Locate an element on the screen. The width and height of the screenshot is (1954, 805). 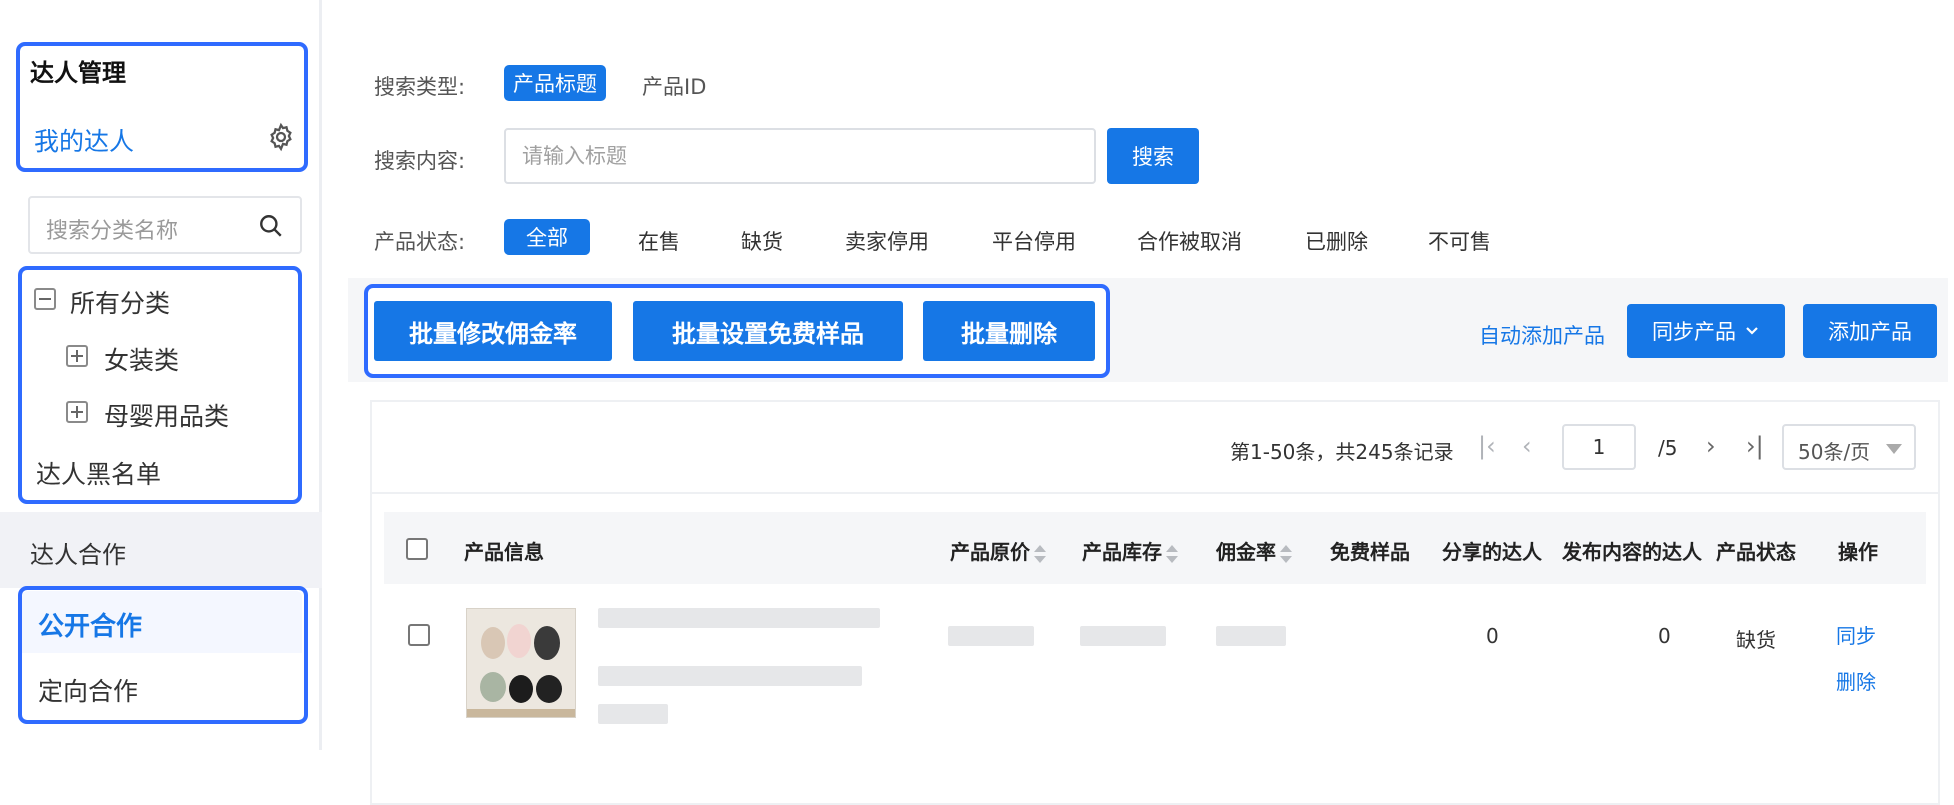
product-image is located at coordinates (521, 663).